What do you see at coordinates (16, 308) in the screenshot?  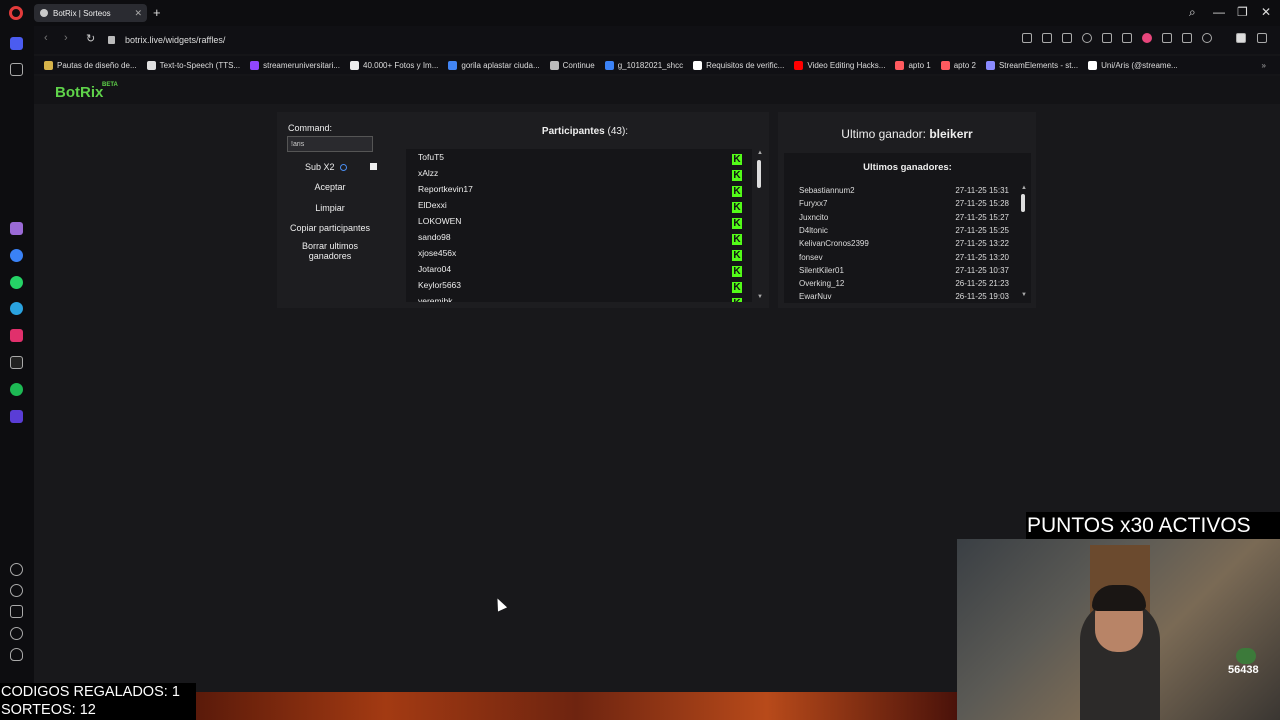 I see `telegram-icon` at bounding box center [16, 308].